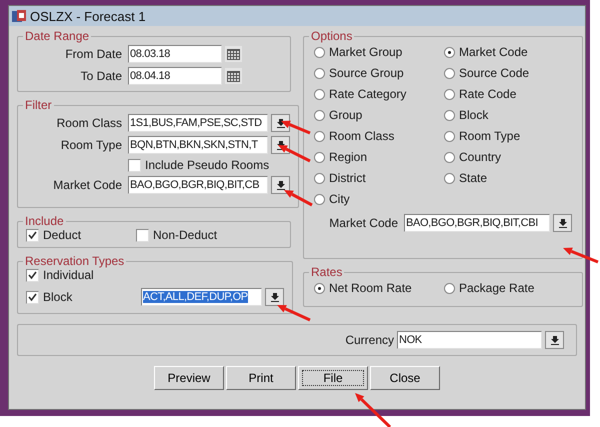 This screenshot has height=427, width=600. What do you see at coordinates (175, 76) in the screenshot?
I see `date-field: 08.04.18` at bounding box center [175, 76].